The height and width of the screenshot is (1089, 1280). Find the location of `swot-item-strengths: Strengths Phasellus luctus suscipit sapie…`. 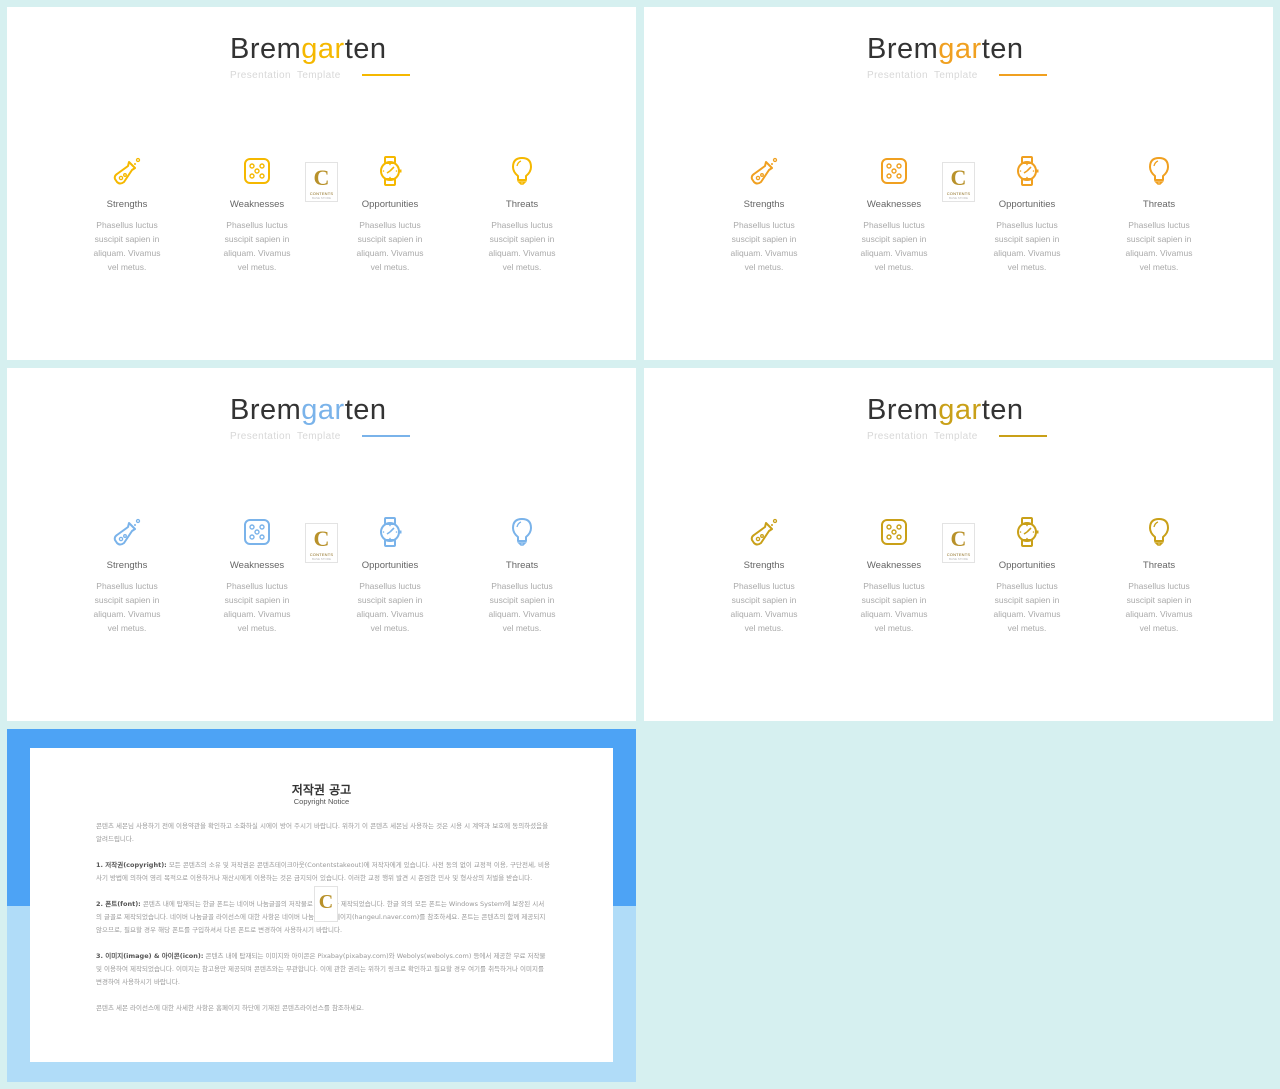

swot-item-strengths: Strengths Phasellus luctus suscipit sapie… is located at coordinates (127, 575).